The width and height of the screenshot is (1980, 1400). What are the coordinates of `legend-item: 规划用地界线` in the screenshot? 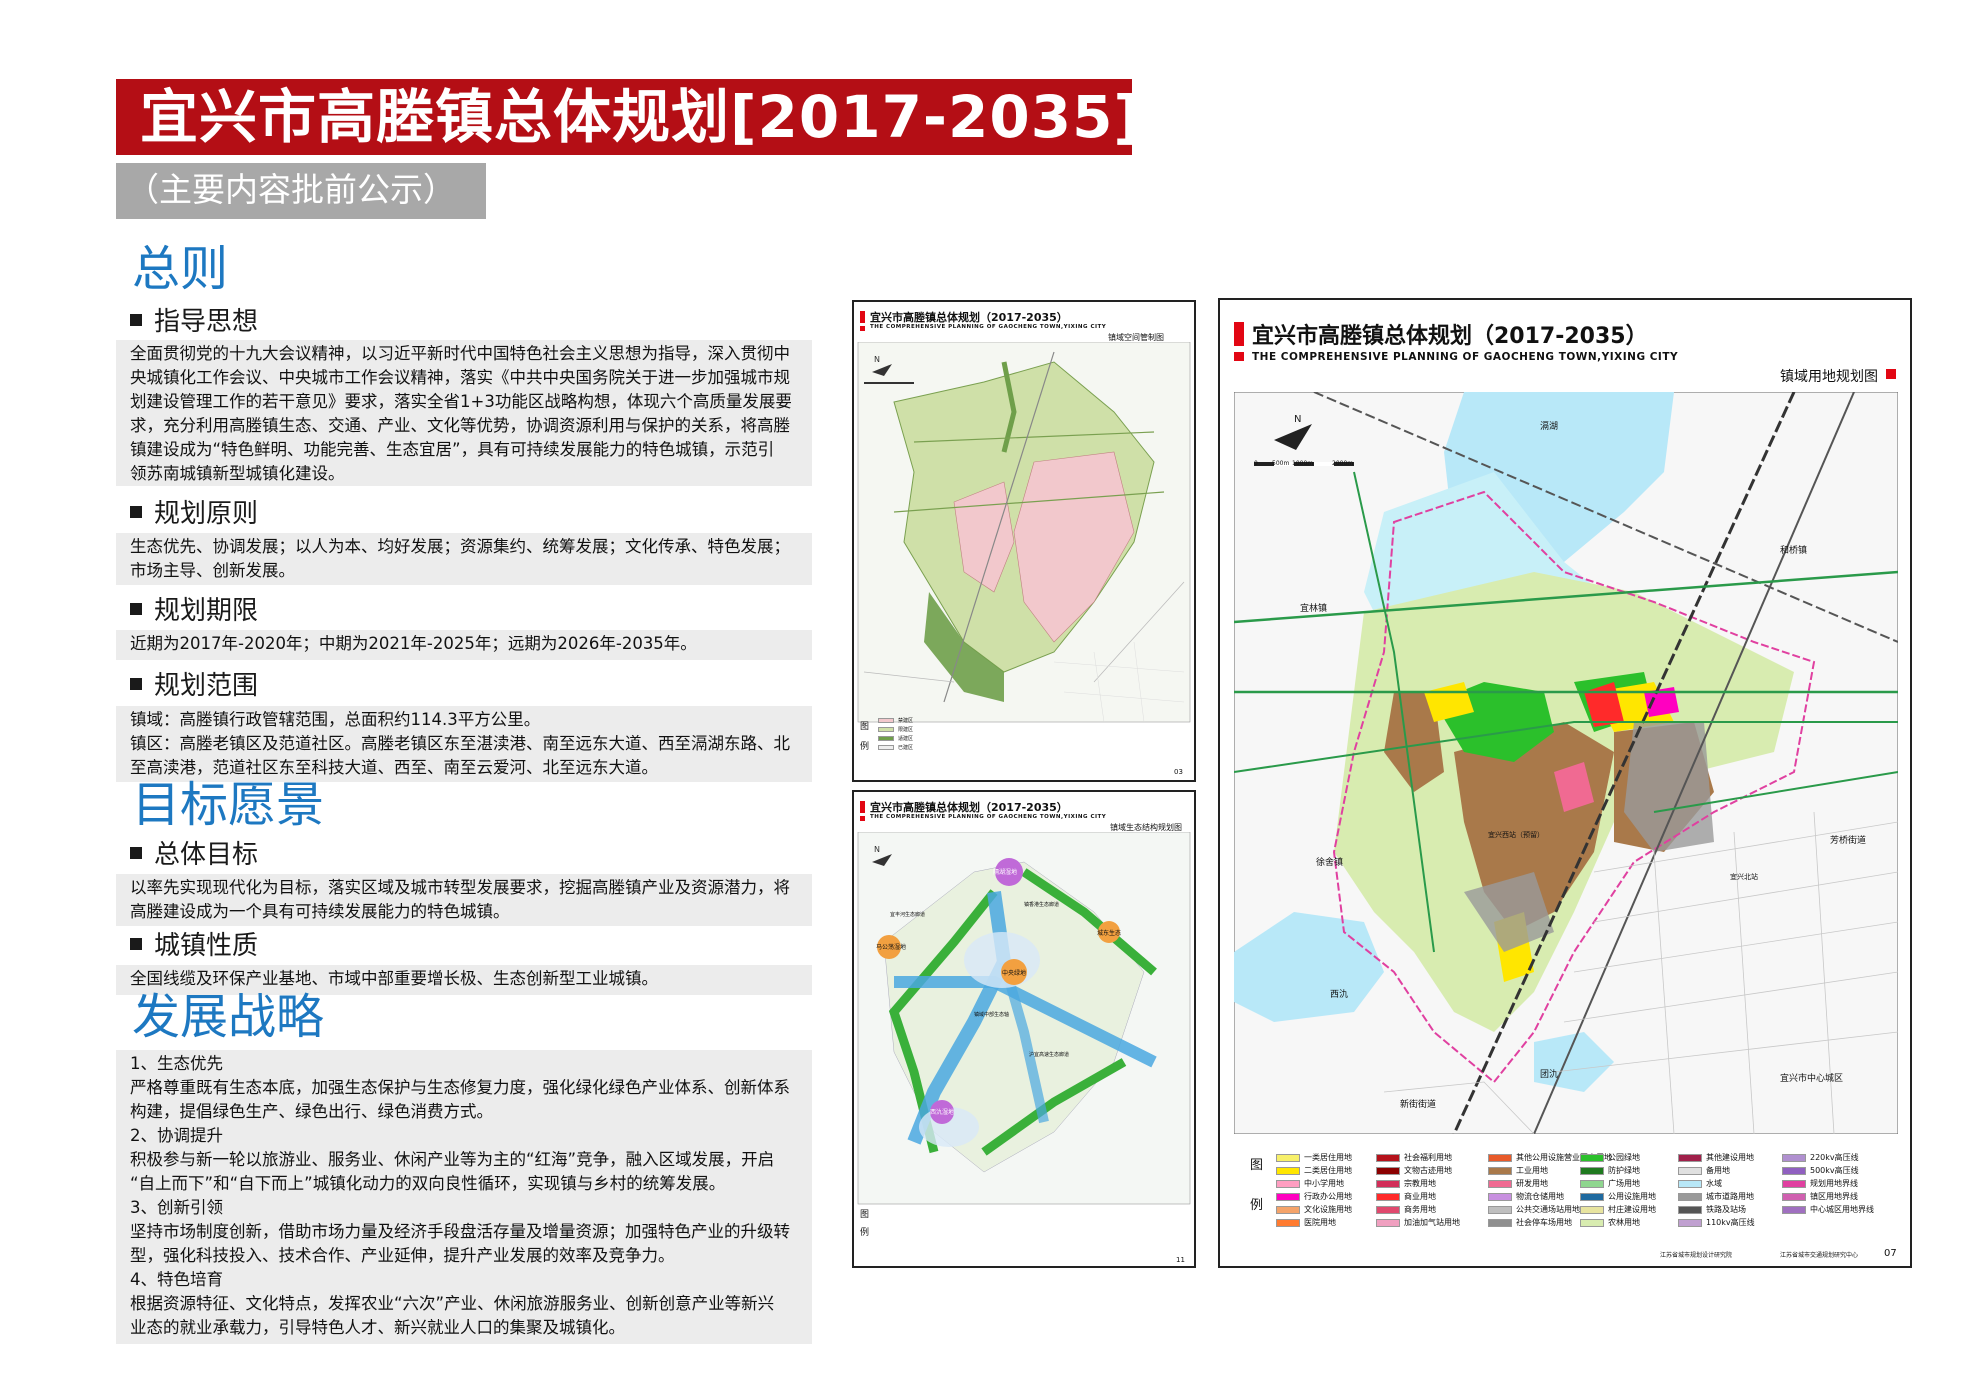 It's located at (1820, 1183).